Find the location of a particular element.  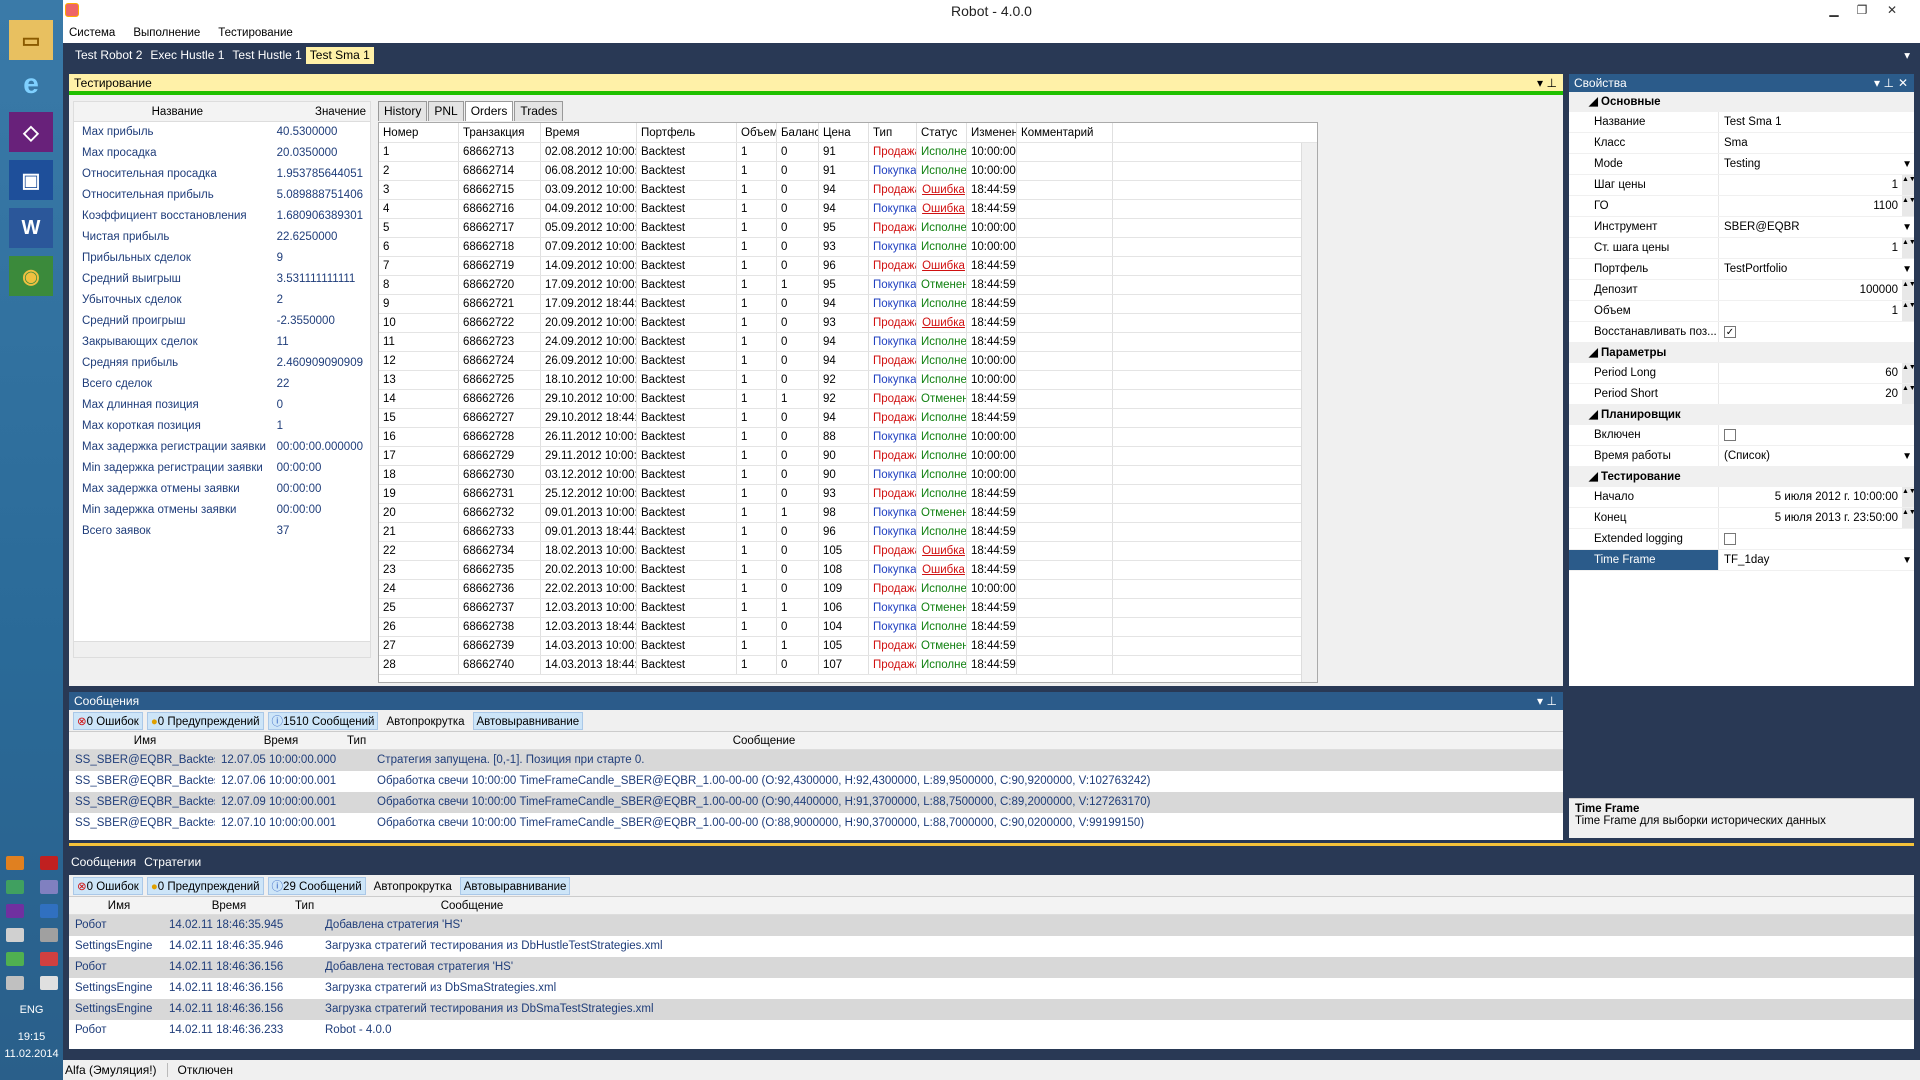

order-col-header: Статус is located at coordinates (942, 132).